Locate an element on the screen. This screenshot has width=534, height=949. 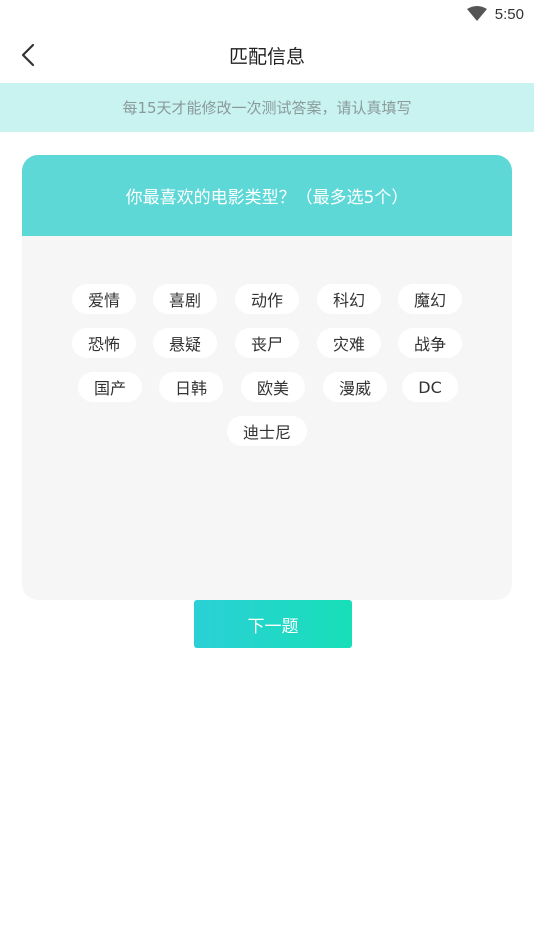
notice-text: 每15天才能修改一次测试答案，请认真填写 is located at coordinates (267, 108).